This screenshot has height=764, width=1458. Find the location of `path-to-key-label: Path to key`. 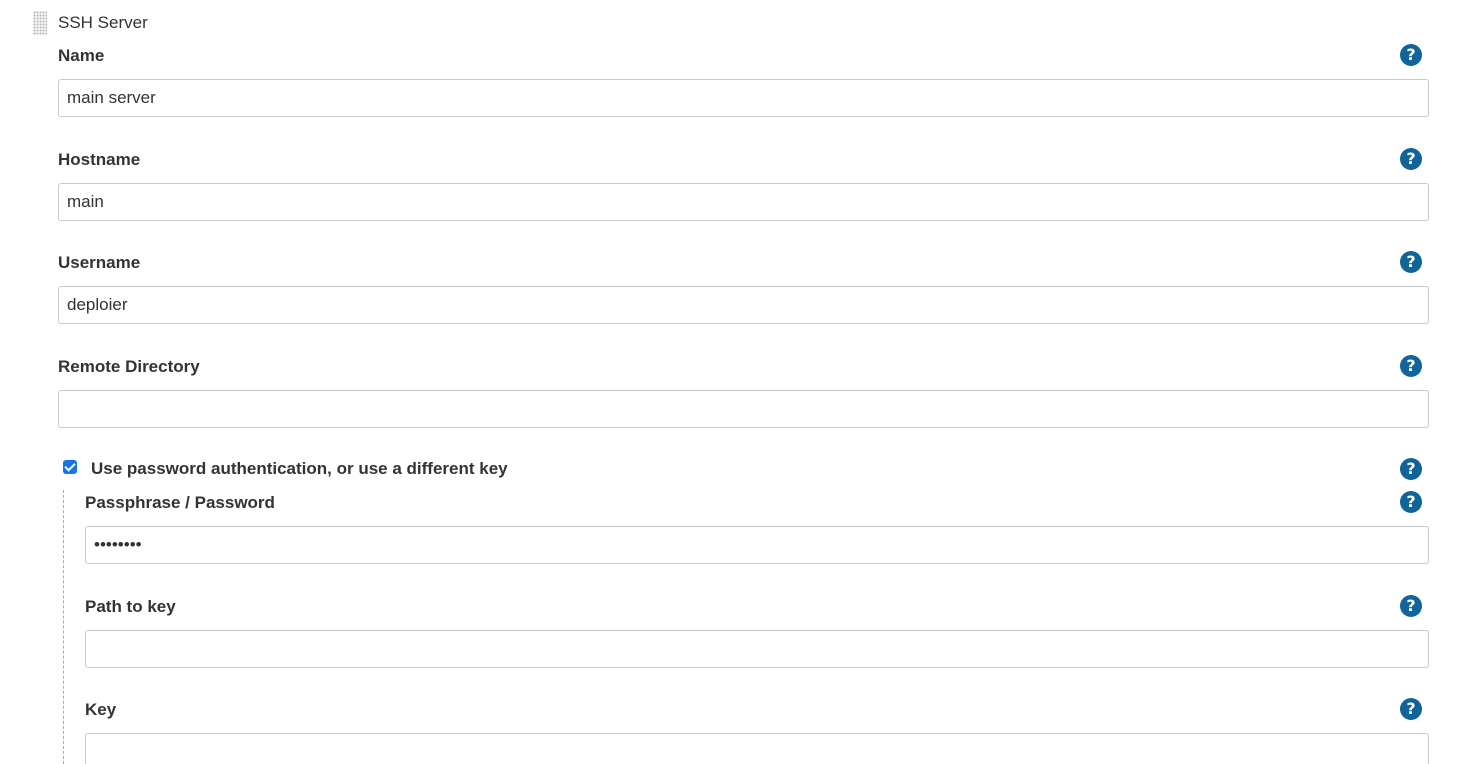

path-to-key-label: Path to key is located at coordinates (130, 606).